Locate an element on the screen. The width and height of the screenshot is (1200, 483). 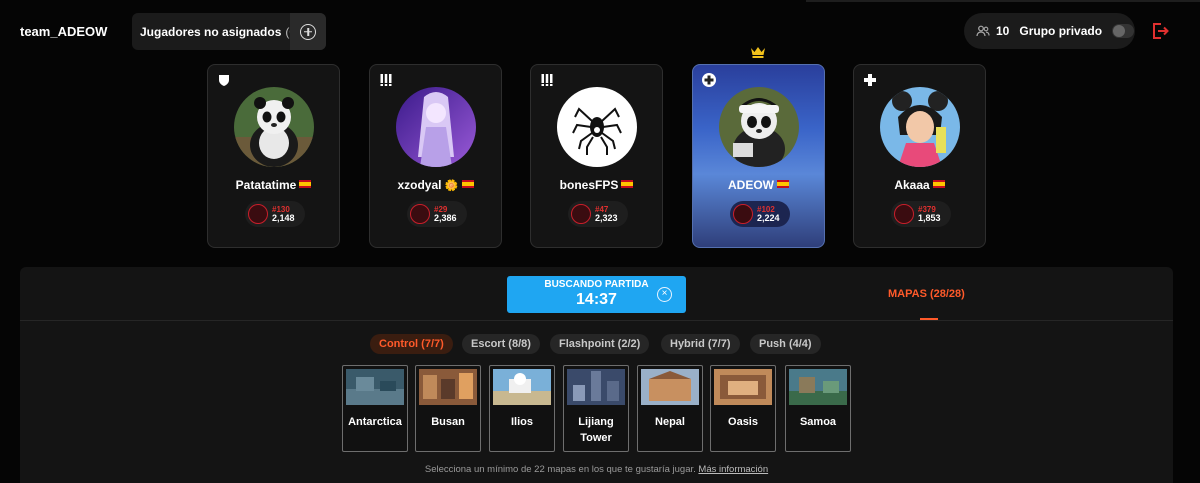
player-name: xzodyal 🌼 is located at coordinates (435, 185).